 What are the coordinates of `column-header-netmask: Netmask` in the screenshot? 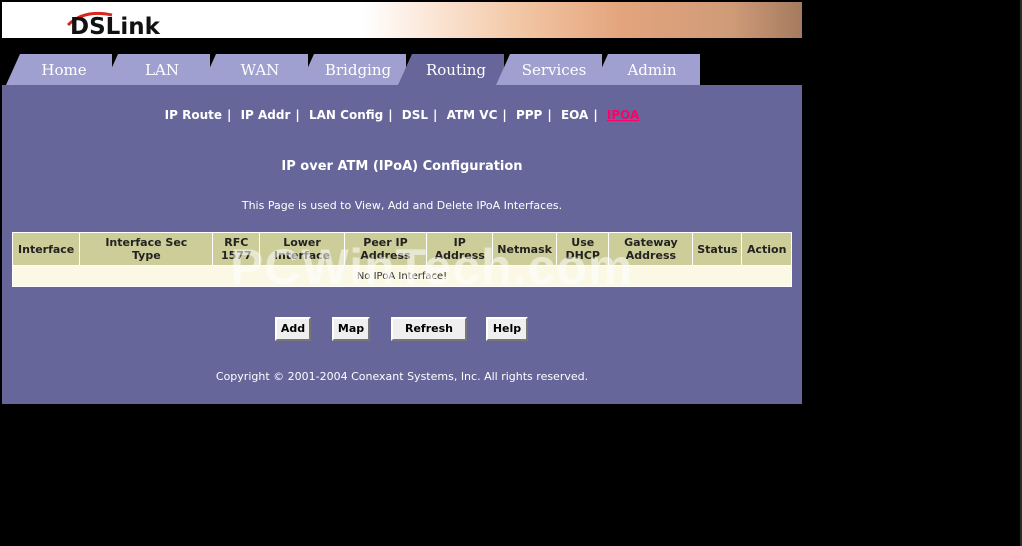 It's located at (525, 249).